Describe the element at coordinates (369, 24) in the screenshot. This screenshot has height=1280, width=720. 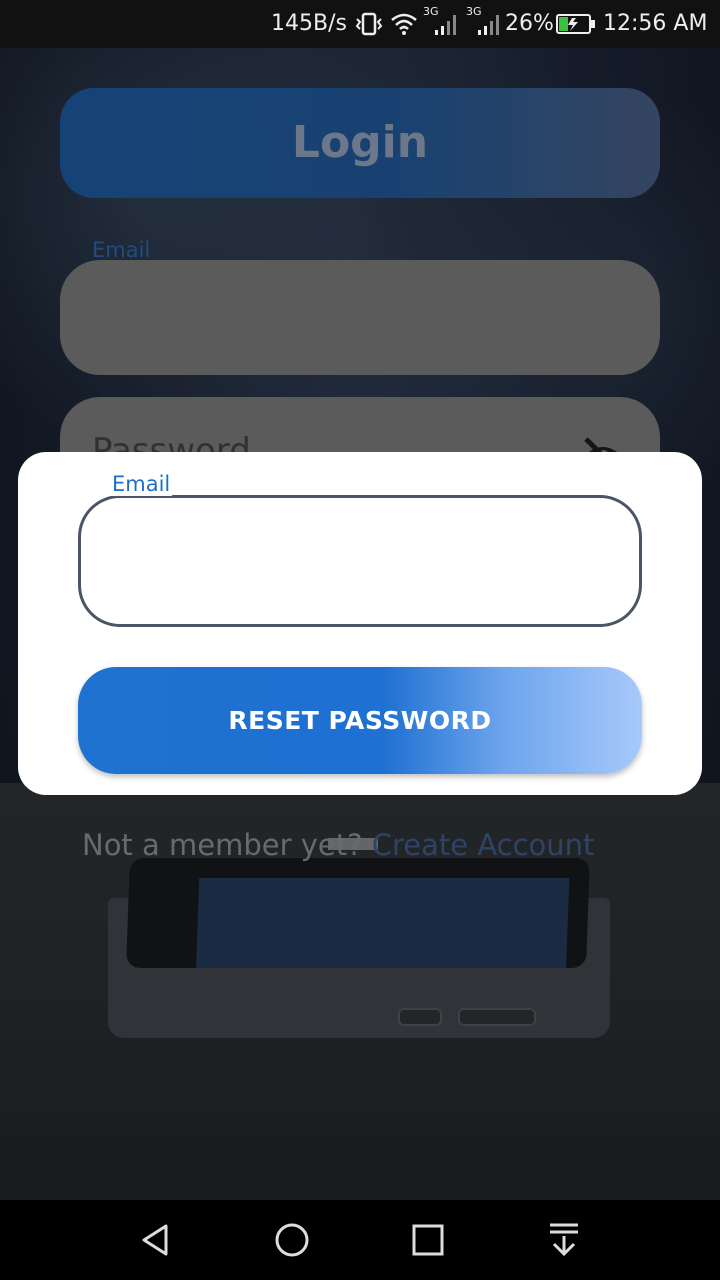
I see `vibrate-icon` at that location.